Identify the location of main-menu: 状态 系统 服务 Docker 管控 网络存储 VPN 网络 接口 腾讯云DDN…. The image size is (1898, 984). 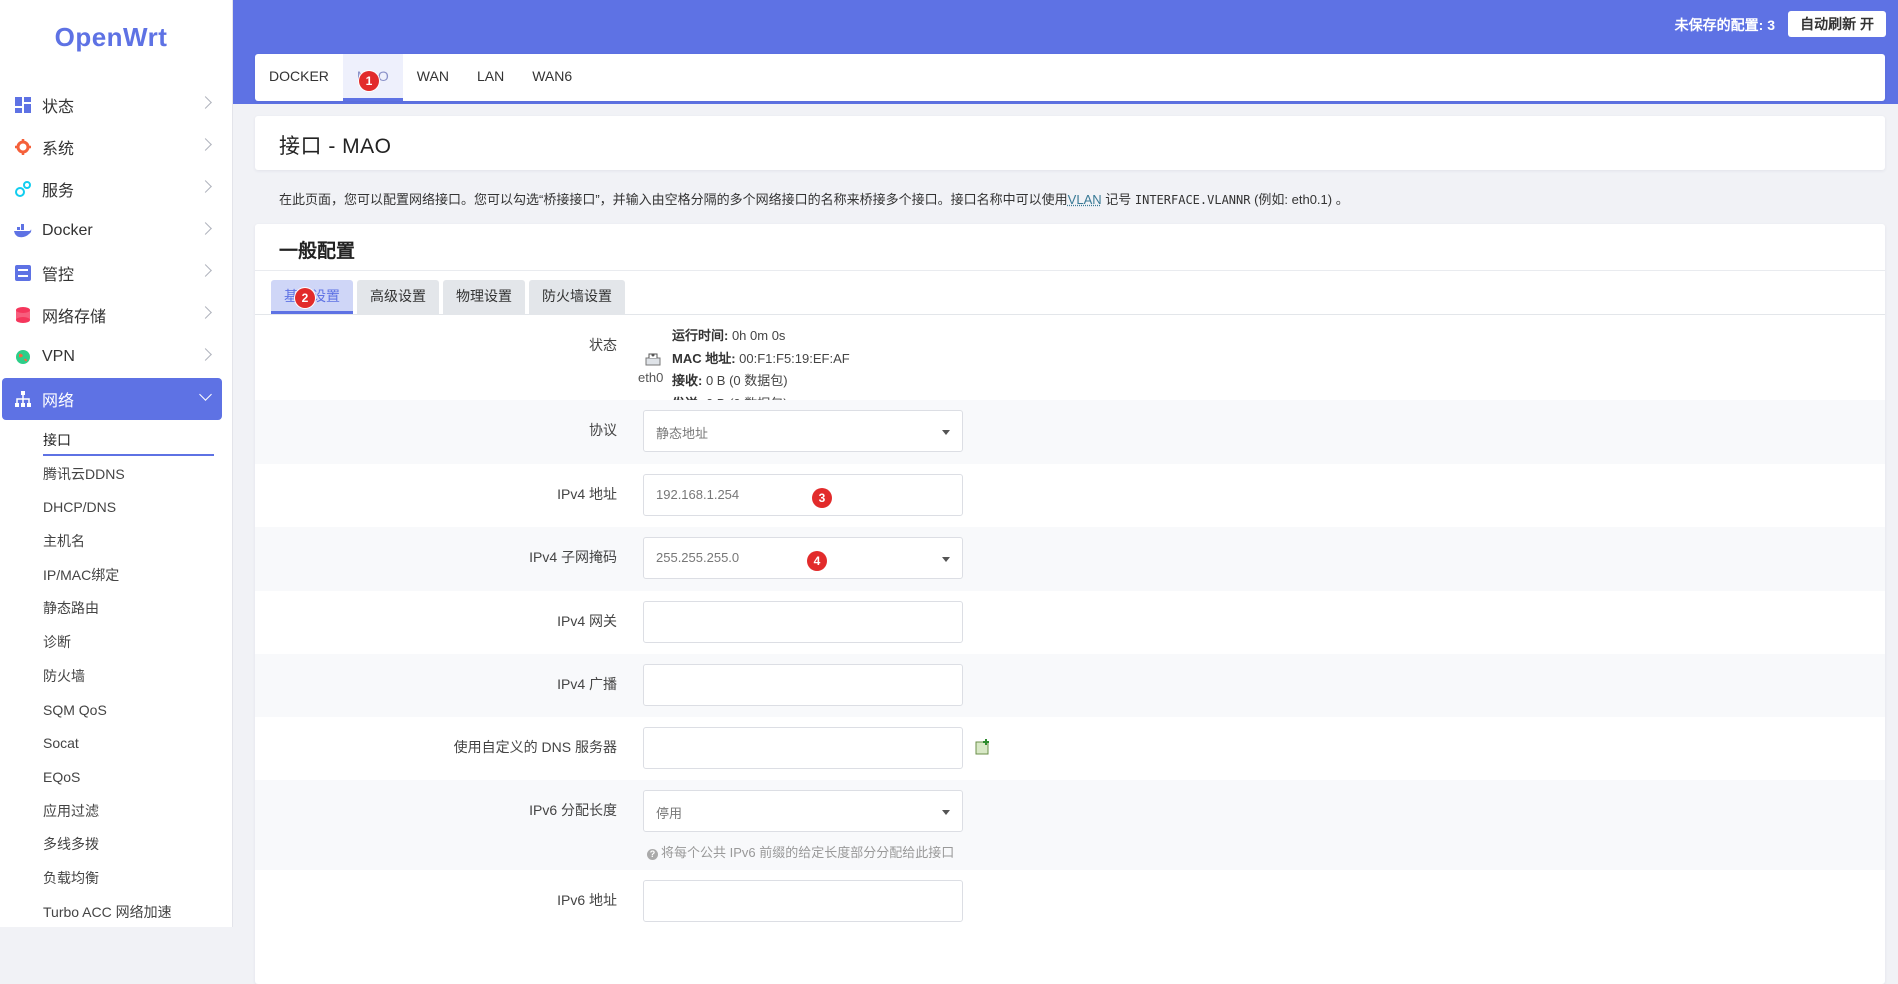
(116, 506).